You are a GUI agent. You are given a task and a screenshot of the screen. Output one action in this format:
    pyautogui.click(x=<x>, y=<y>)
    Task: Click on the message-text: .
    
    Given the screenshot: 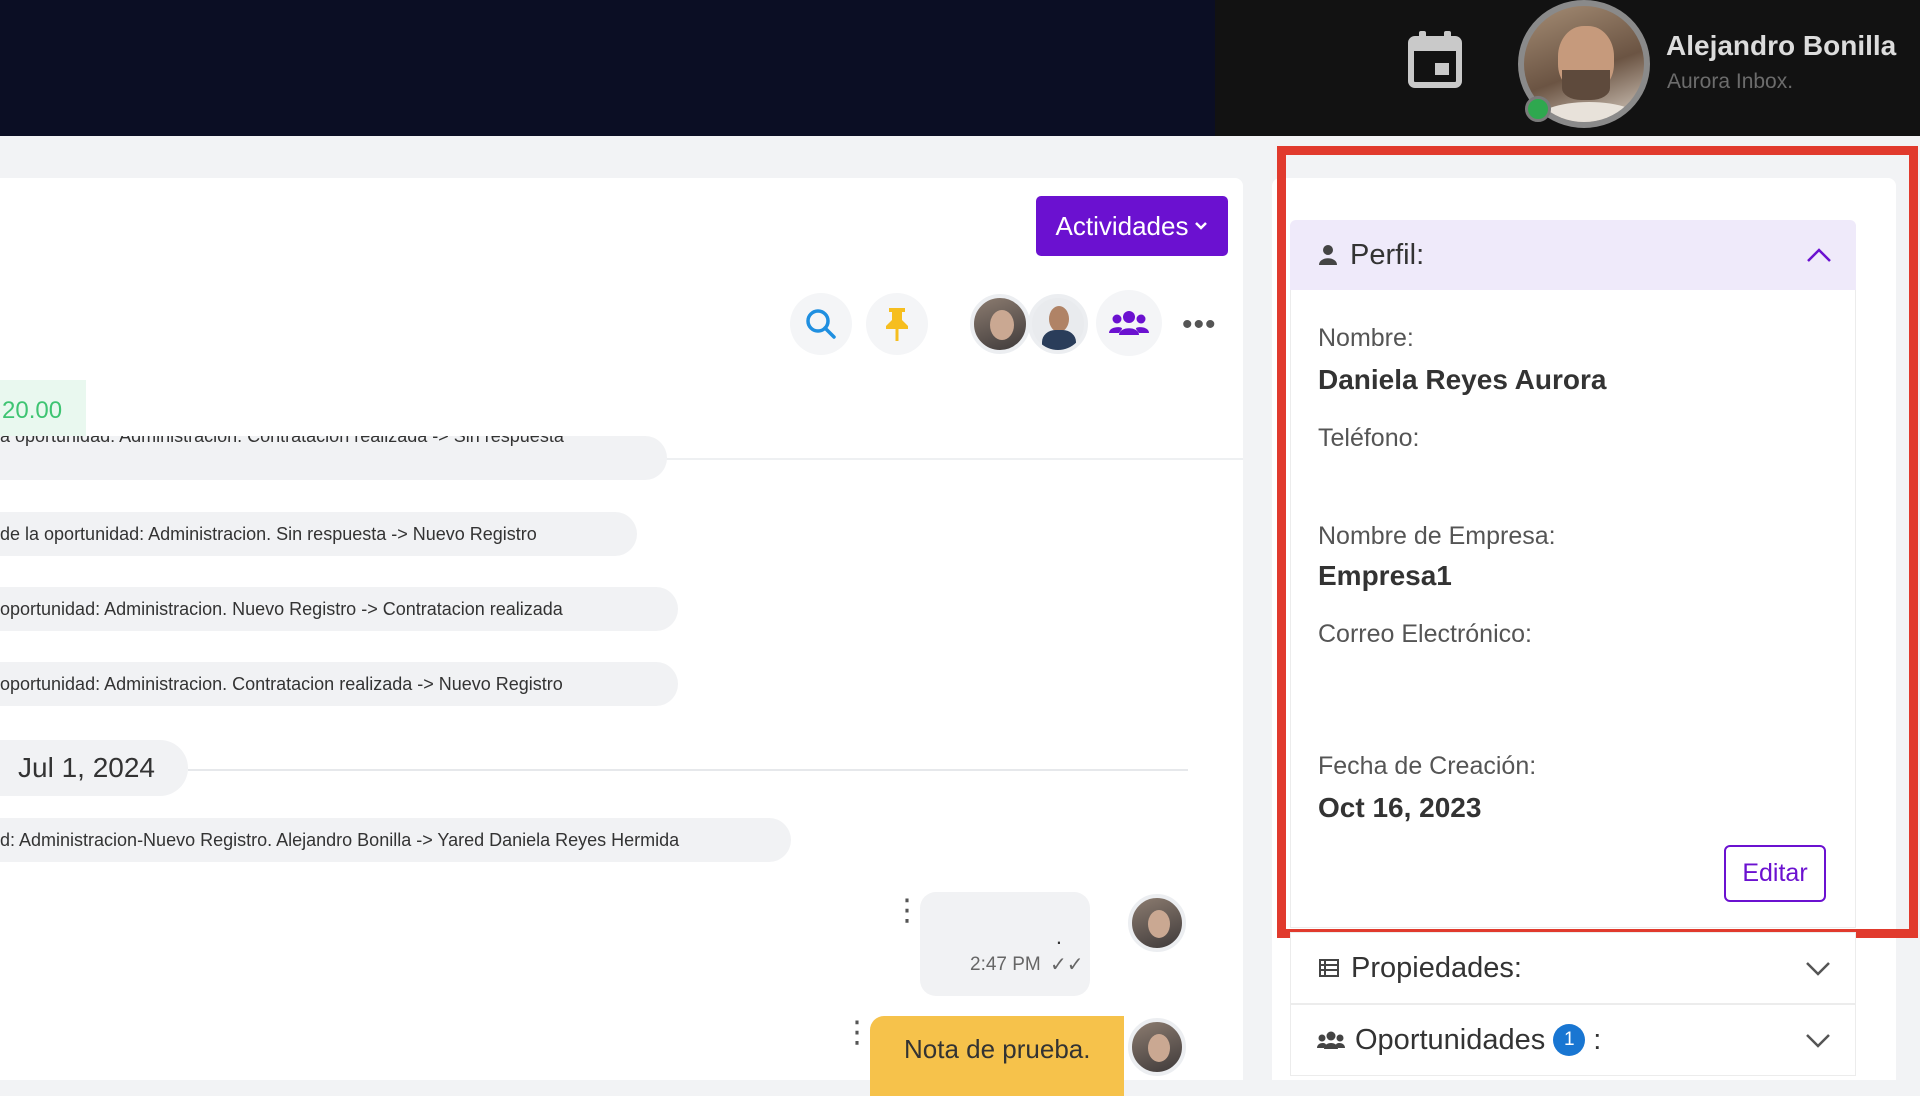 What is the action you would take?
    pyautogui.click(x=1058, y=936)
    